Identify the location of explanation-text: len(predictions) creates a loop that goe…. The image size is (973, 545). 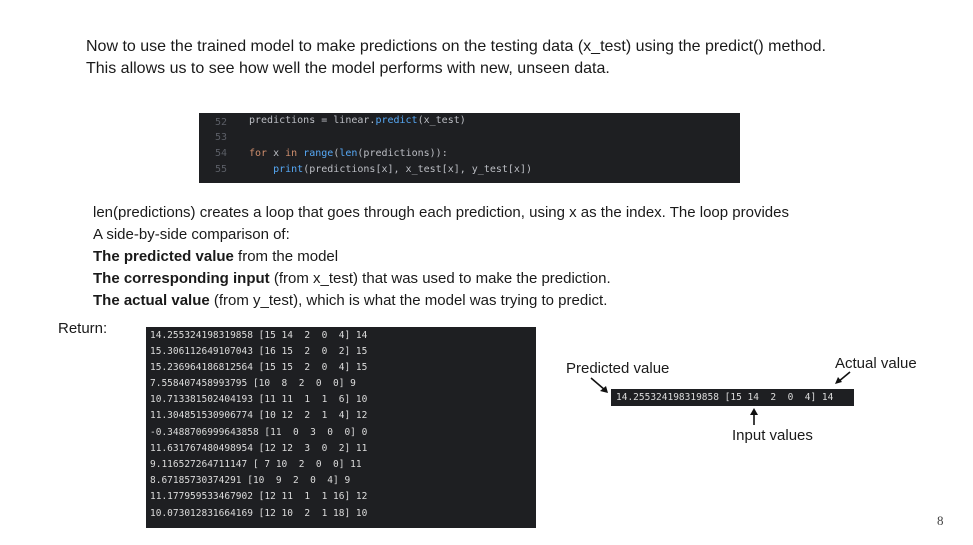
(441, 257).